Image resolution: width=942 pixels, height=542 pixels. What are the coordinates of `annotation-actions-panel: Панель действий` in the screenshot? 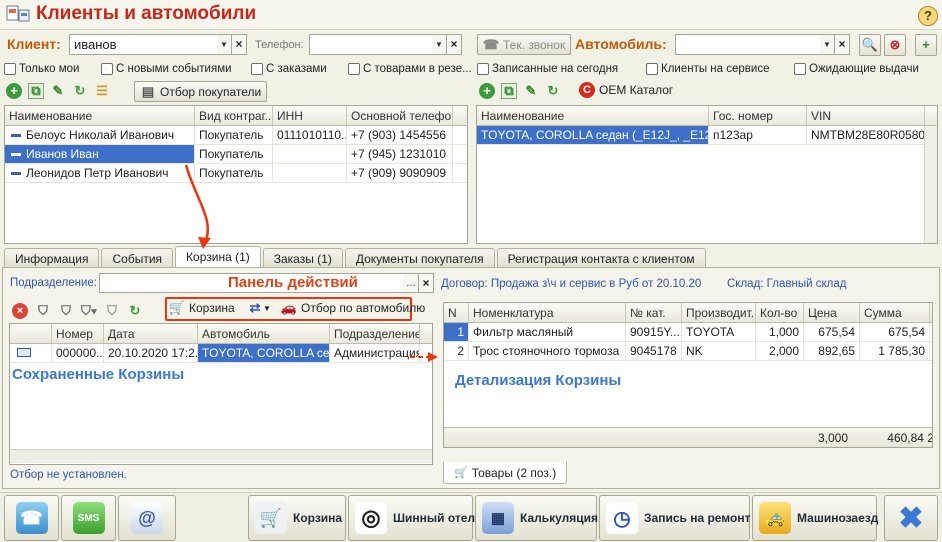 It's located at (293, 282).